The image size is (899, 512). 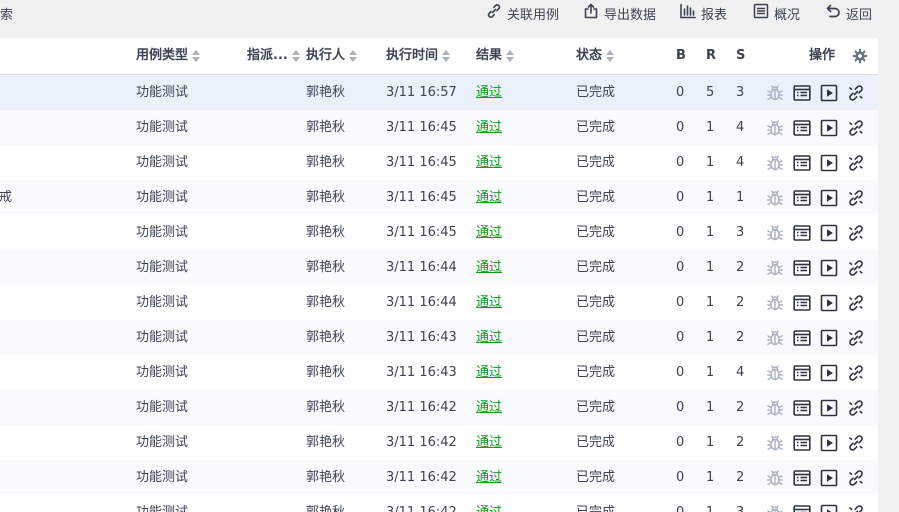 I want to click on column-header-time: 执行时间, so click(x=418, y=56).